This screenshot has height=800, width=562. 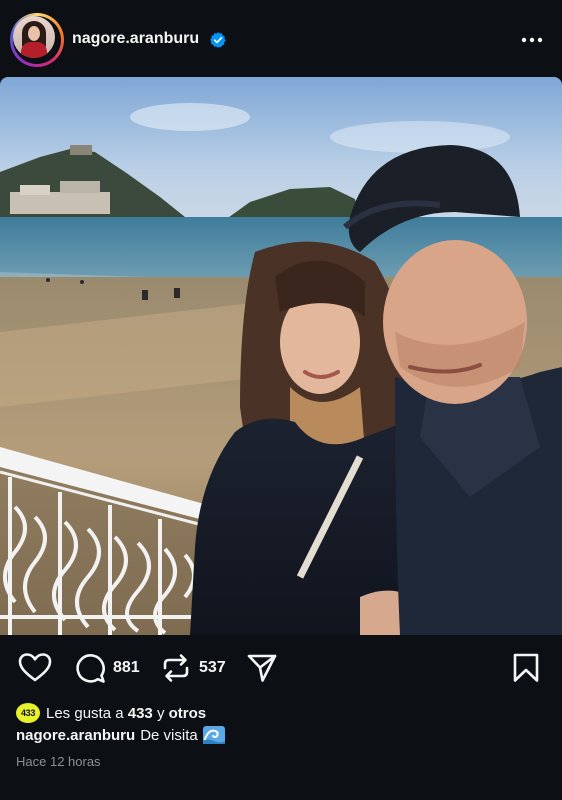 I want to click on comments-count: 881, so click(x=126, y=667).